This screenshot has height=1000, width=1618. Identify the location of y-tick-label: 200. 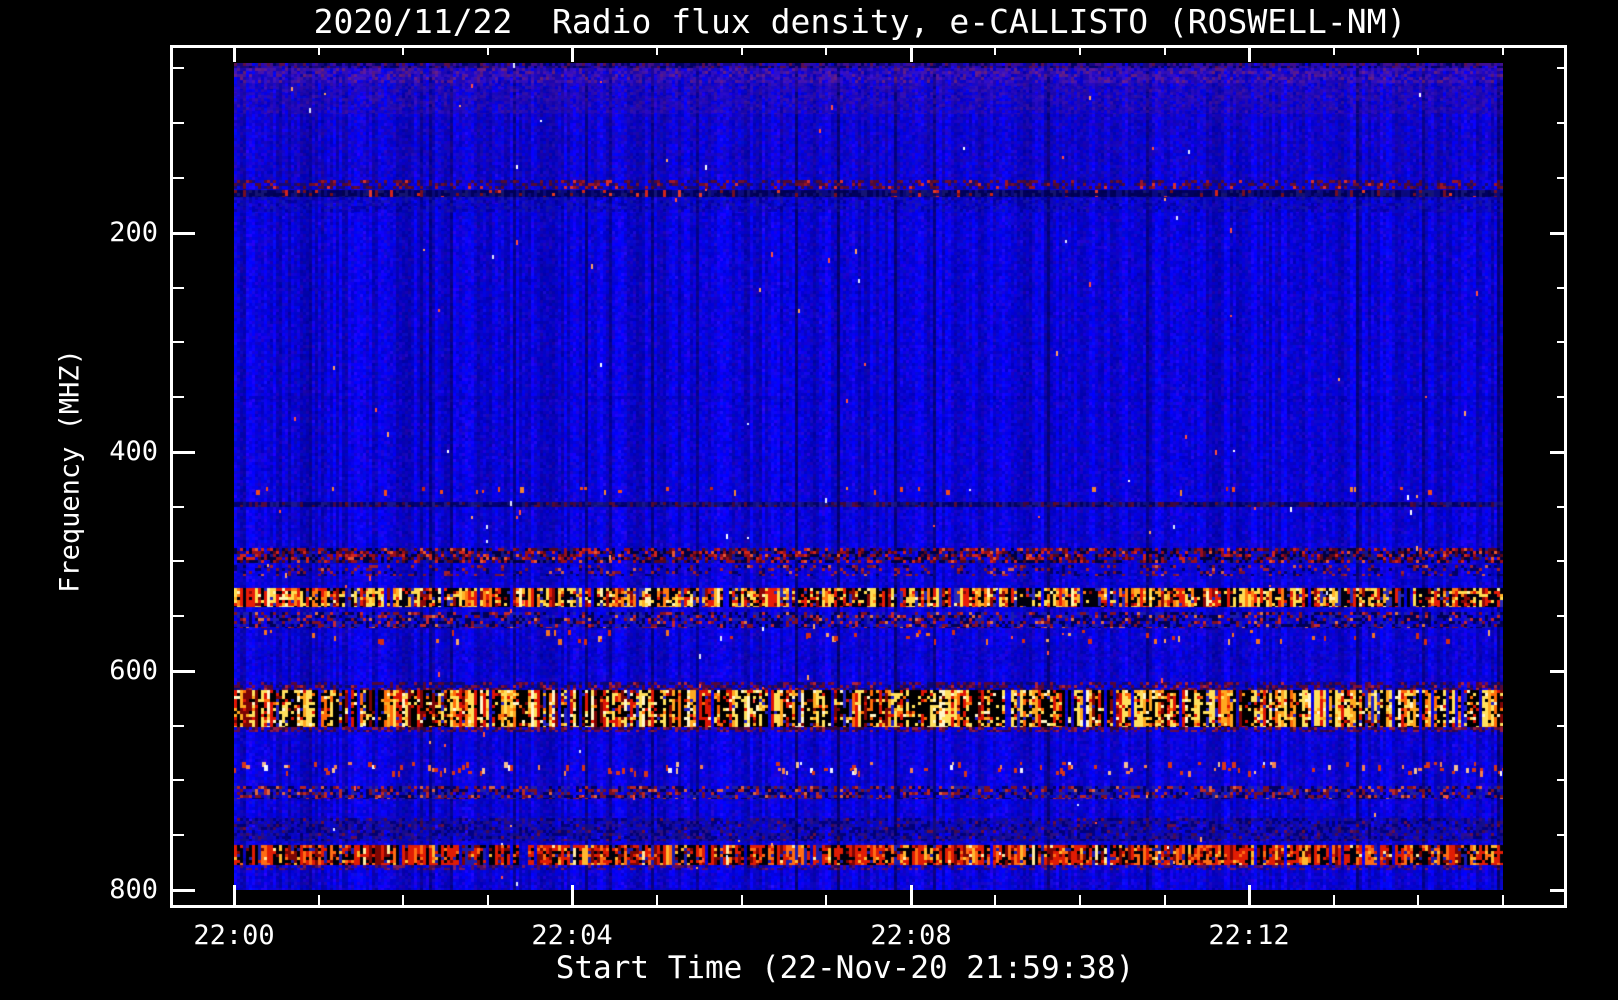
(133, 232).